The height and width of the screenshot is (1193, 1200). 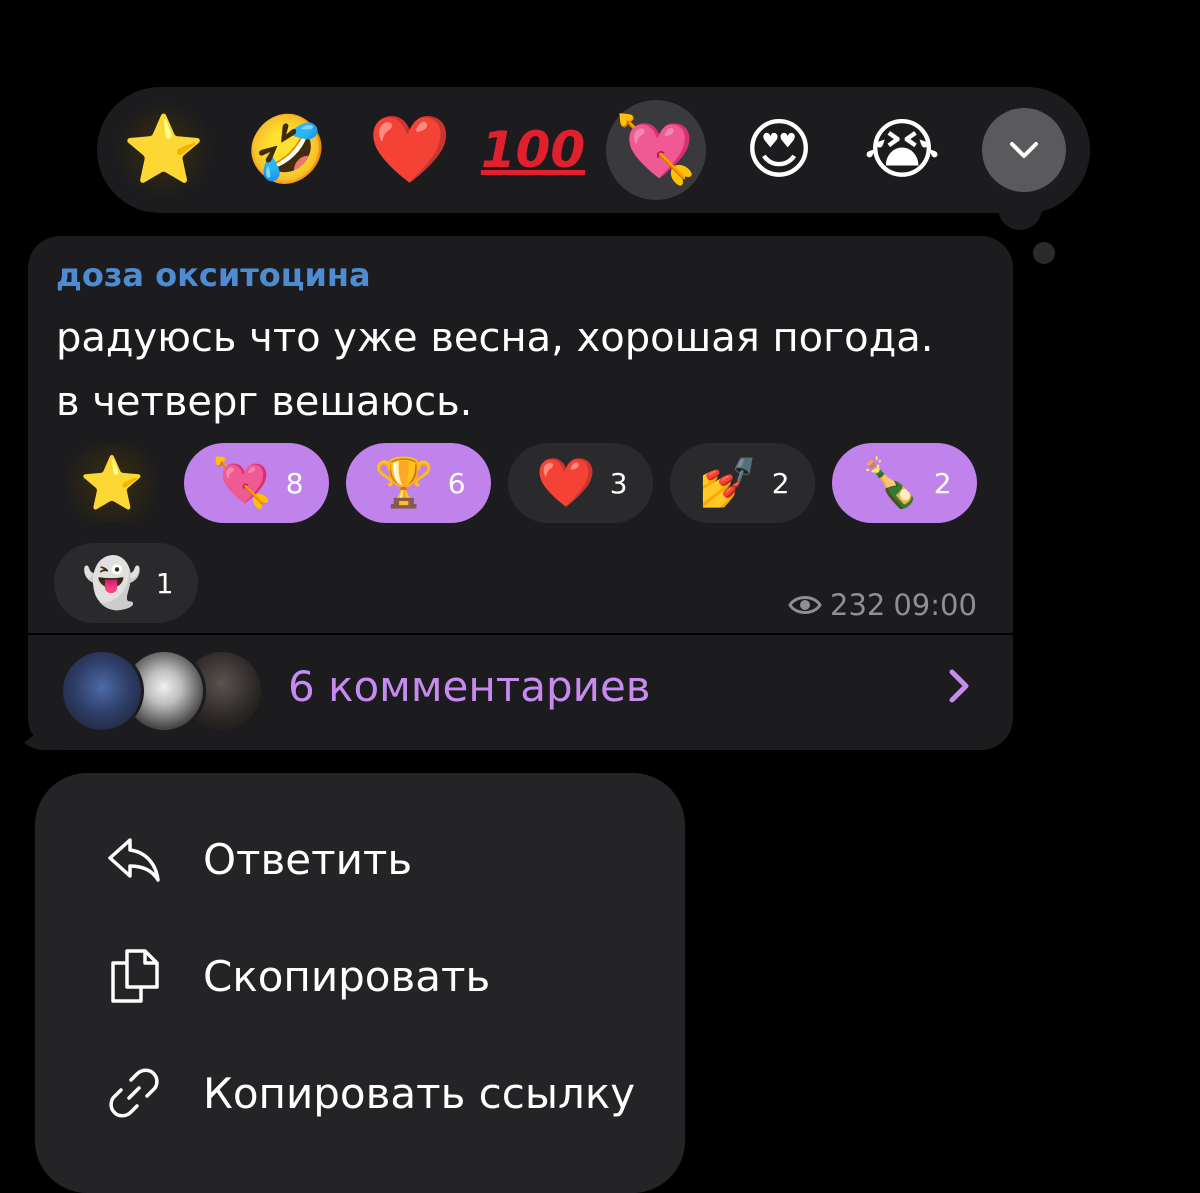 I want to click on view-count: 232, so click(x=858, y=605).